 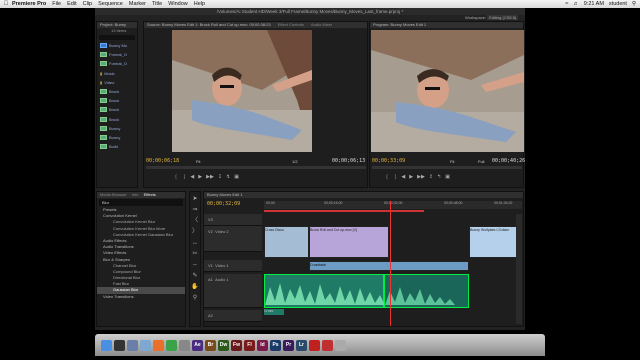 I want to click on dreamweaver-icon: Dw, so click(x=223, y=345).